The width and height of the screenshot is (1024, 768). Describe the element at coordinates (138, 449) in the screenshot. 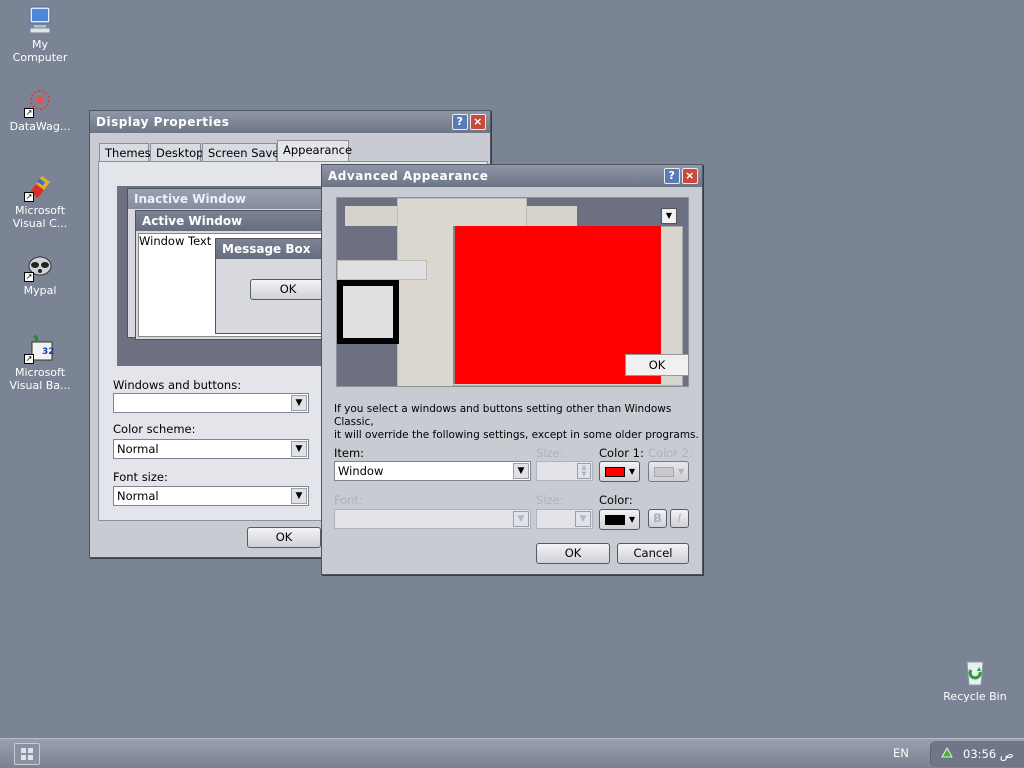

I see `color-scheme-value: Normal` at that location.